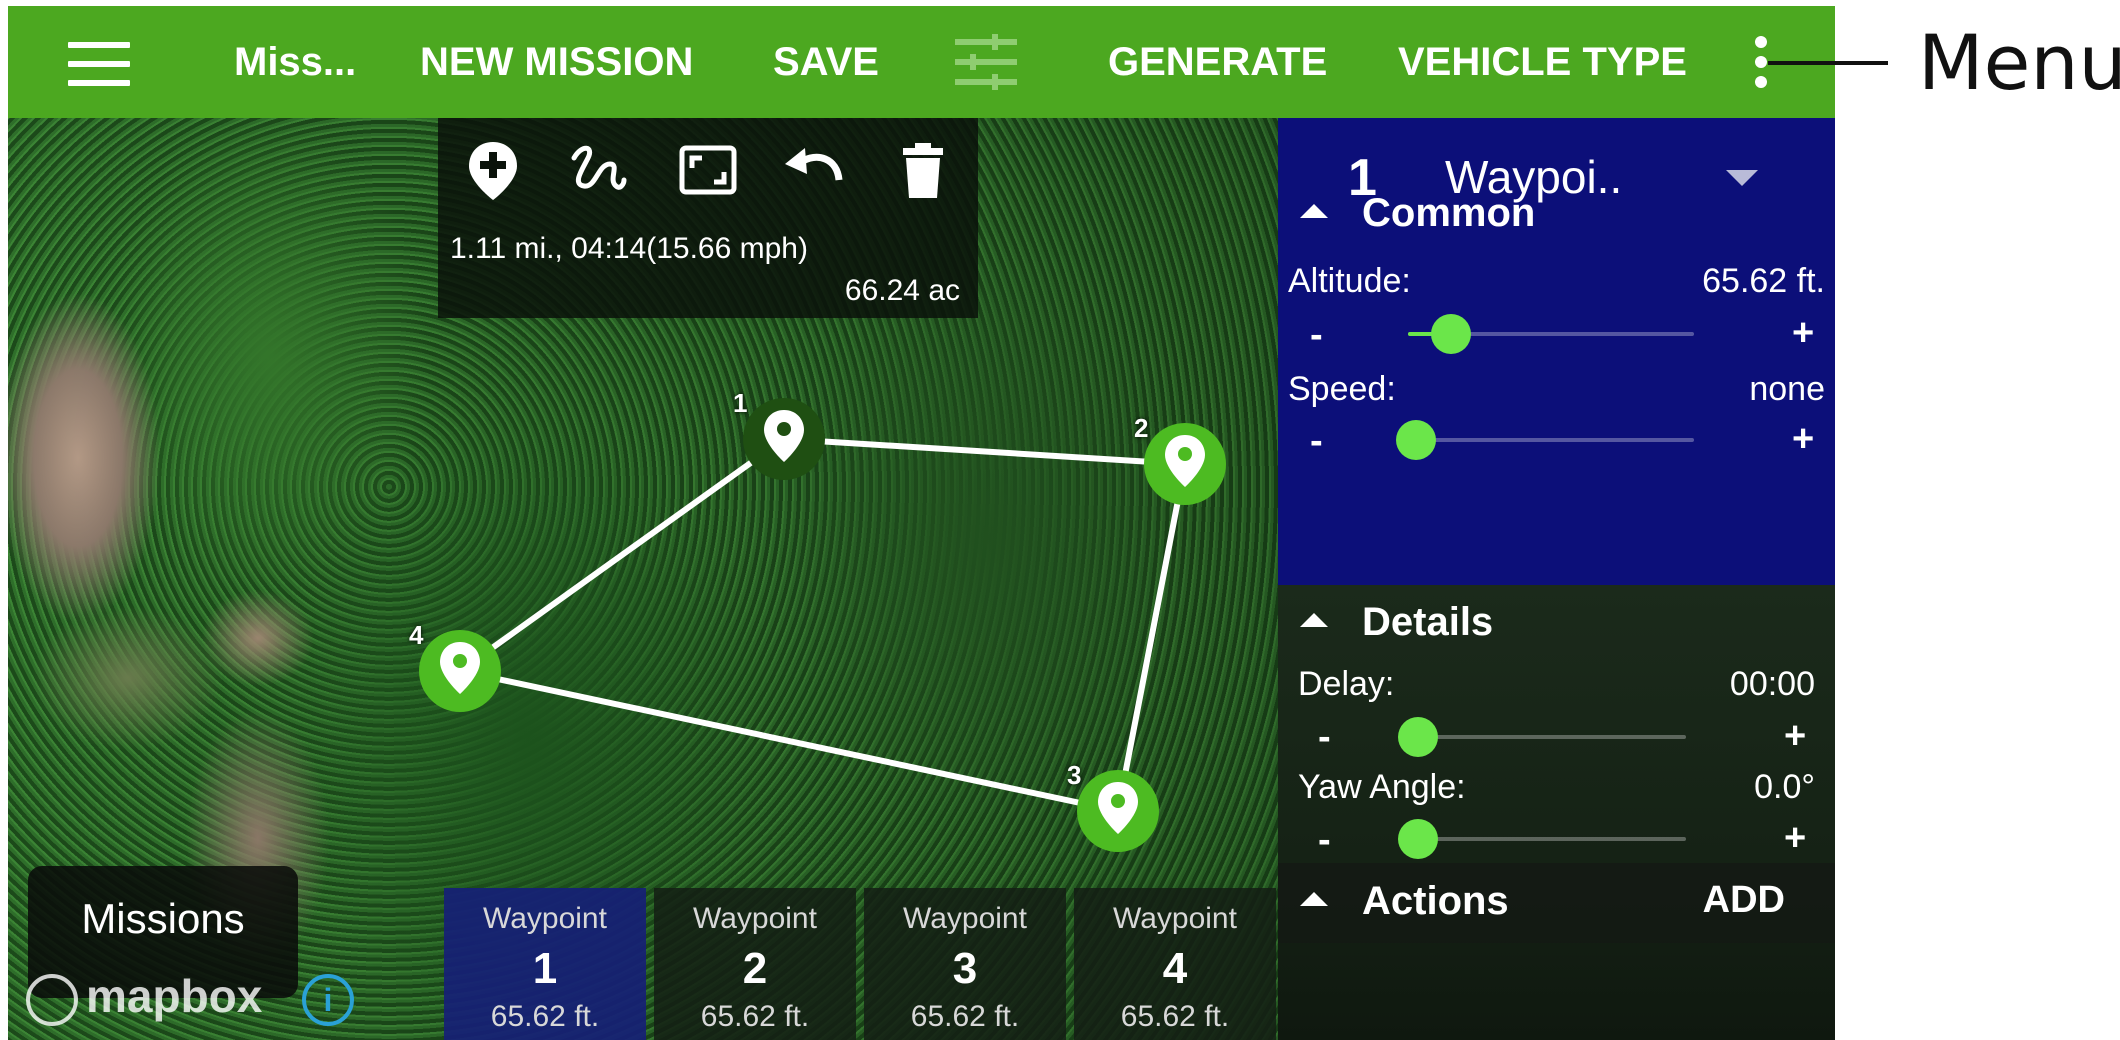 The width and height of the screenshot is (2120, 1040). What do you see at coordinates (545, 968) in the screenshot?
I see `tab-number: 1` at bounding box center [545, 968].